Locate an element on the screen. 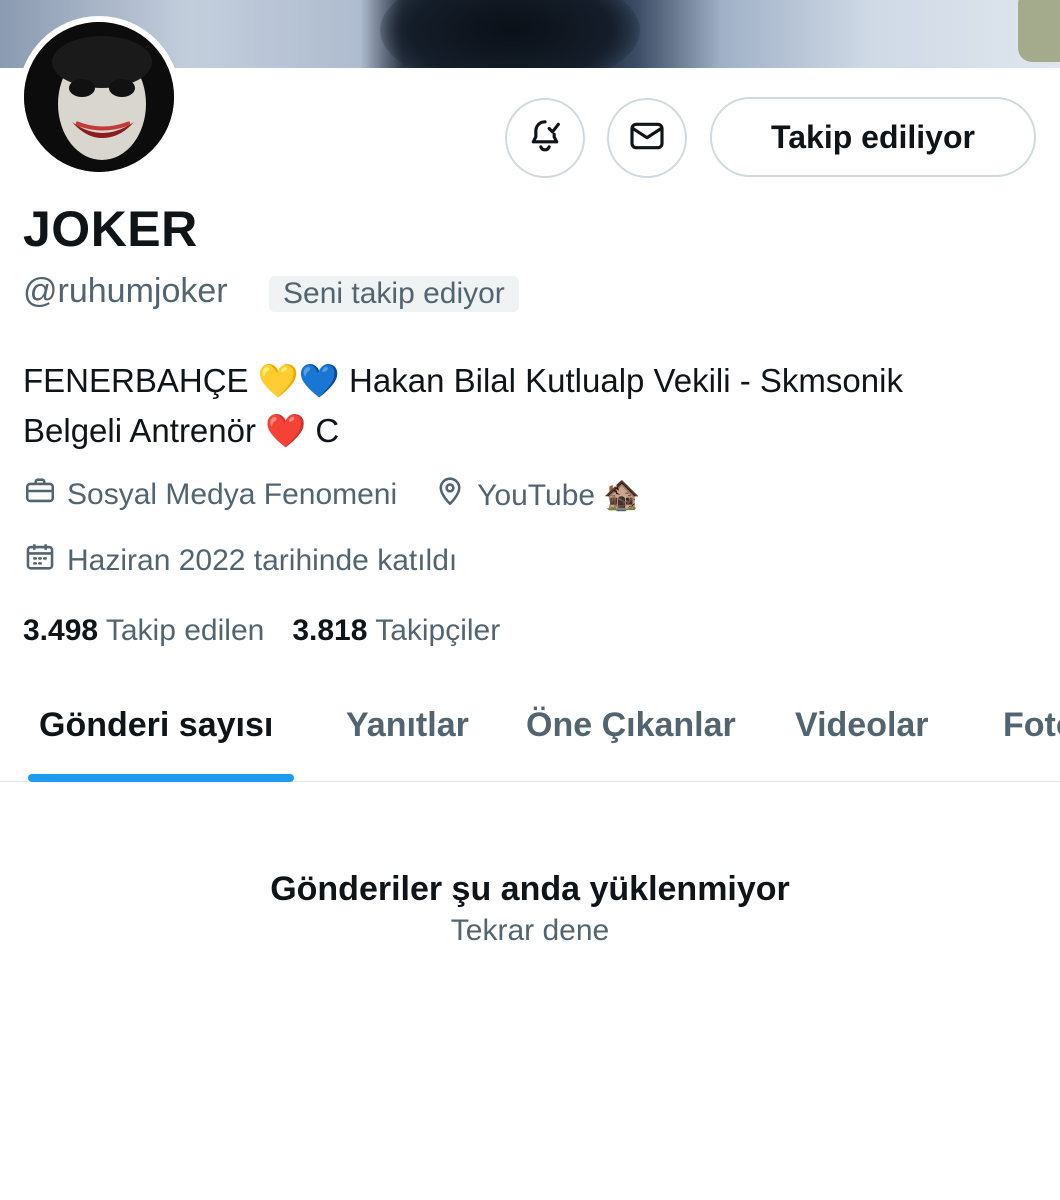  location-pin-icon is located at coordinates (455, 495).